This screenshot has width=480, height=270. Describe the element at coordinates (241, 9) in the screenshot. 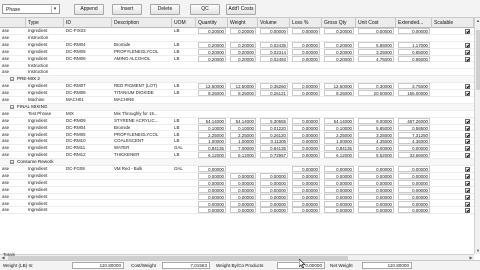

I see `addl-costs-button: Add'l Costs` at that location.